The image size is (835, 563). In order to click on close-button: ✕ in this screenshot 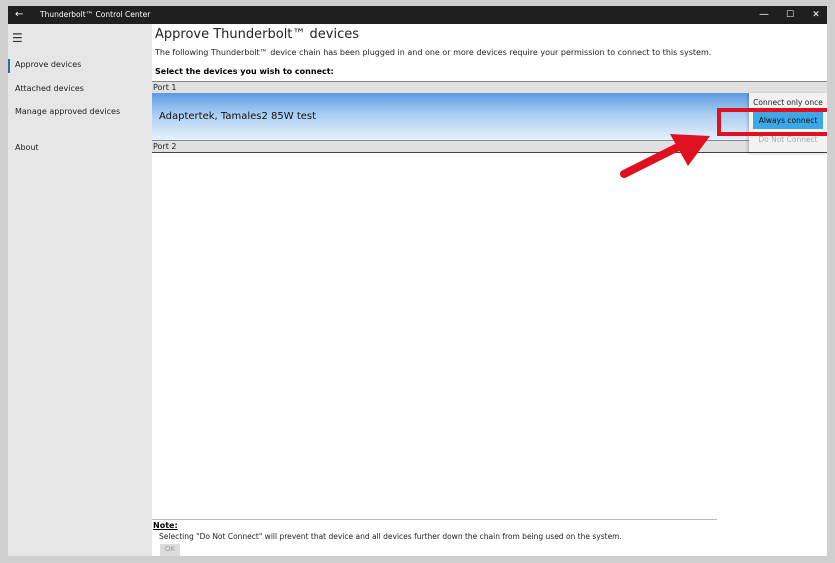, I will do `click(816, 15)`.